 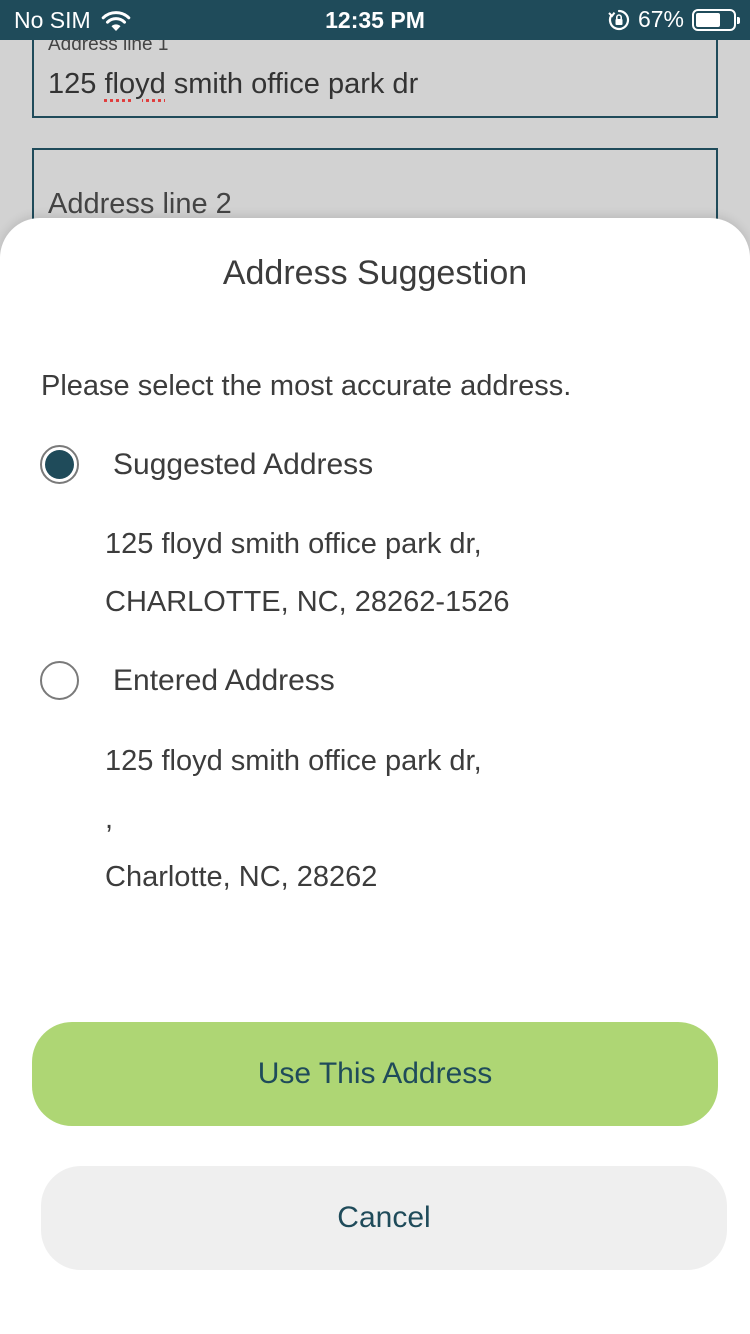 I want to click on entered-address-radio, so click(x=59, y=680).